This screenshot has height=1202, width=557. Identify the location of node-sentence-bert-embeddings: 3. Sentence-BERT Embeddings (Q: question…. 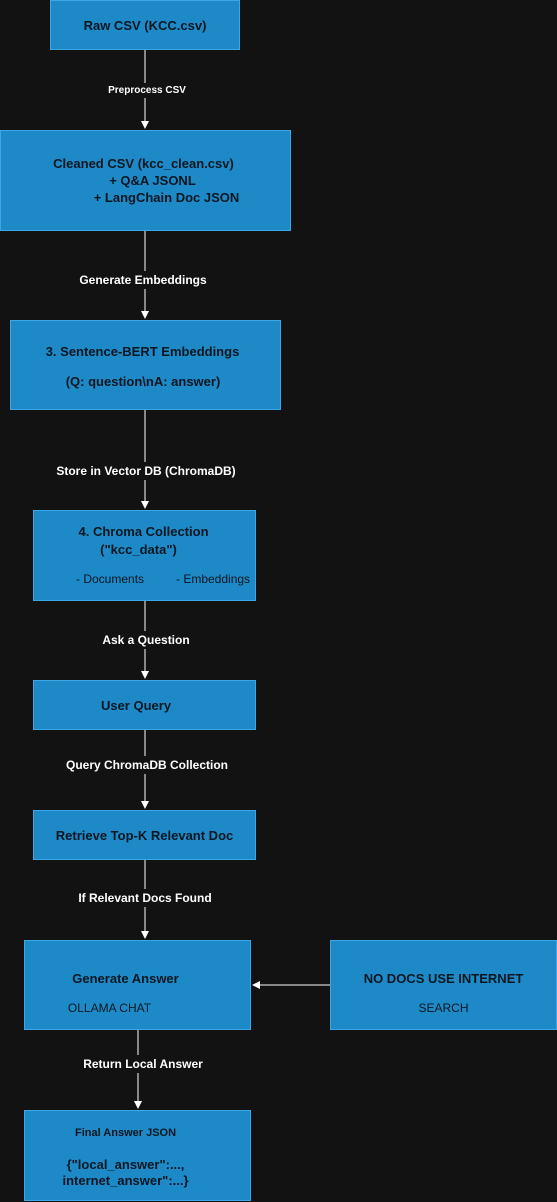
(145, 365).